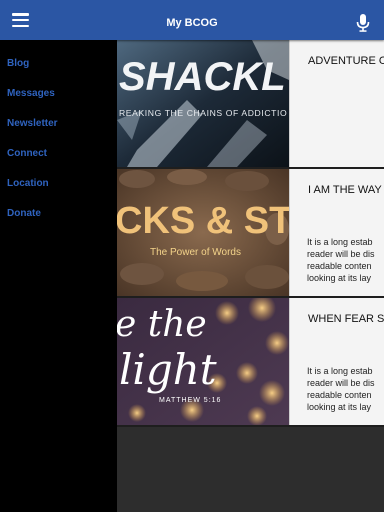 This screenshot has width=384, height=512. What do you see at coordinates (18, 63) in the screenshot?
I see `sidebar-item-blog: Blog` at bounding box center [18, 63].